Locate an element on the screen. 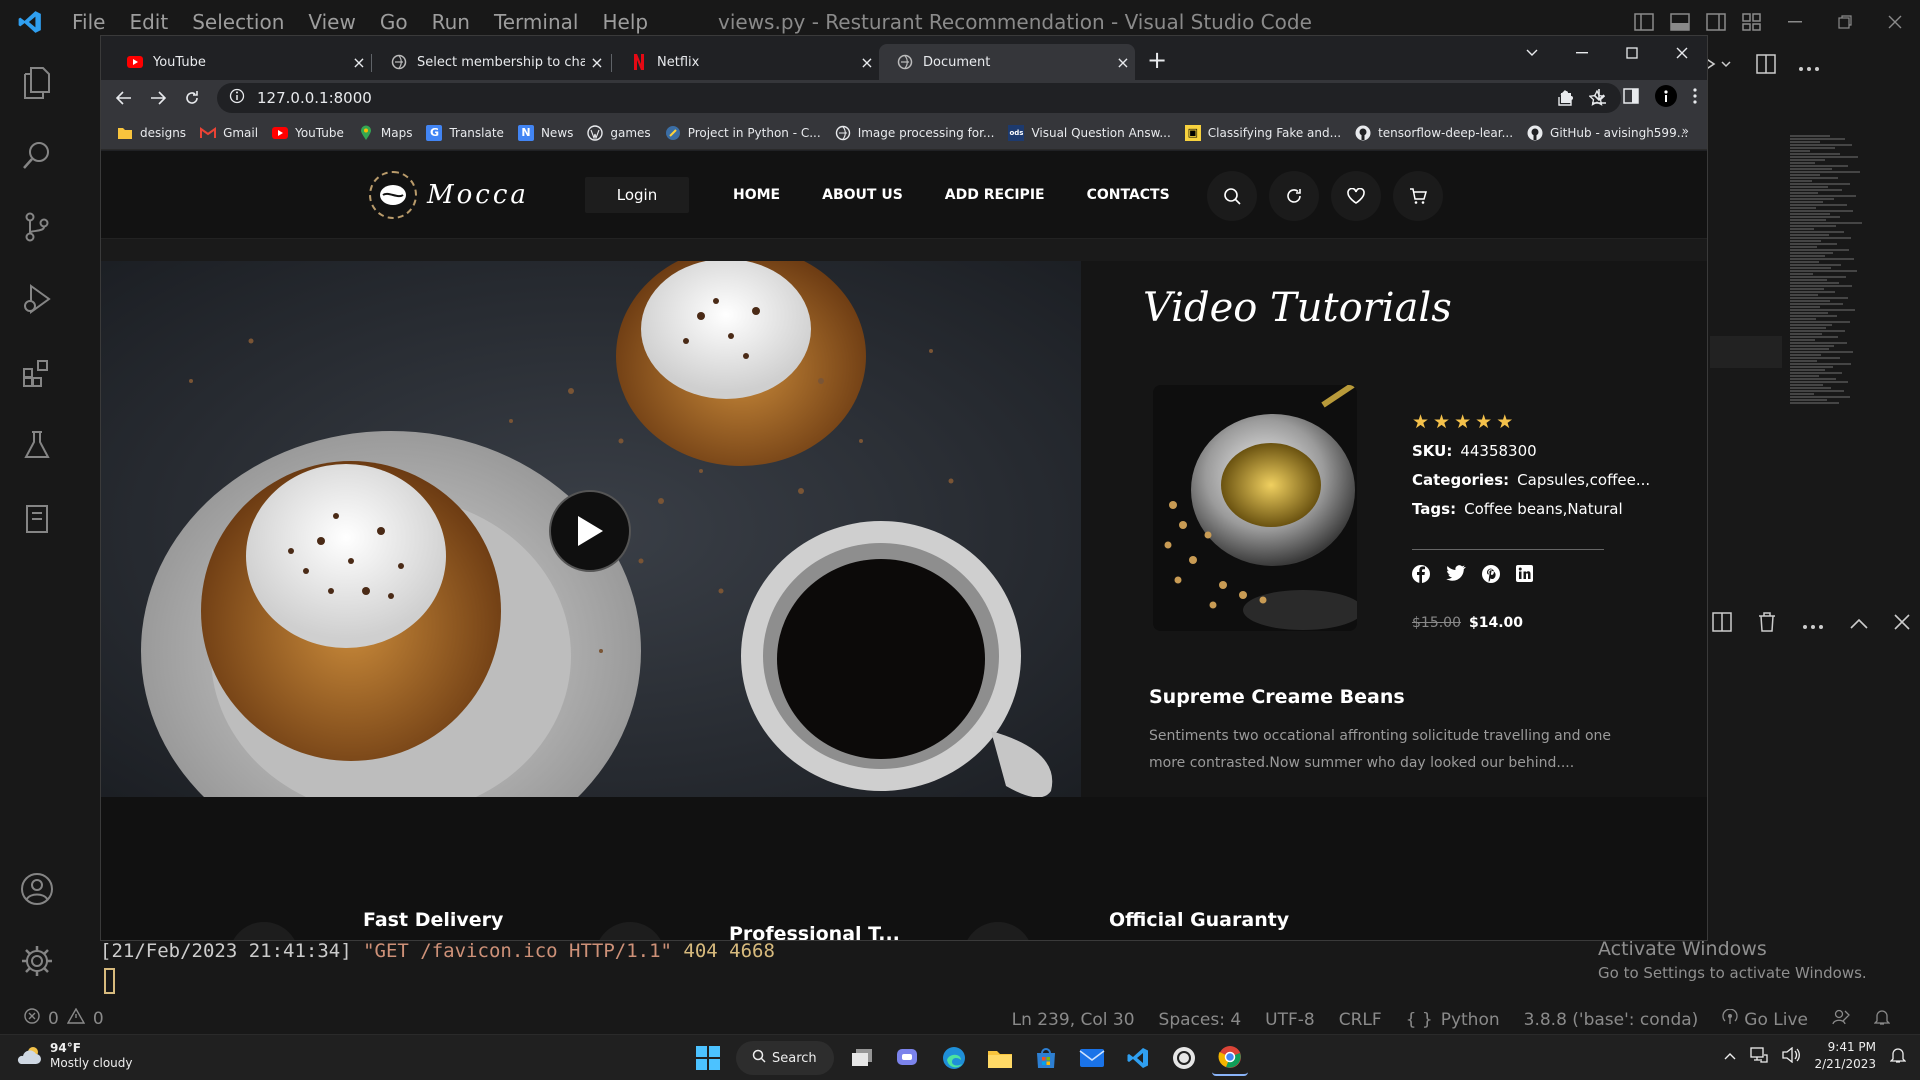  back-arrow-icon is located at coordinates (124, 98).